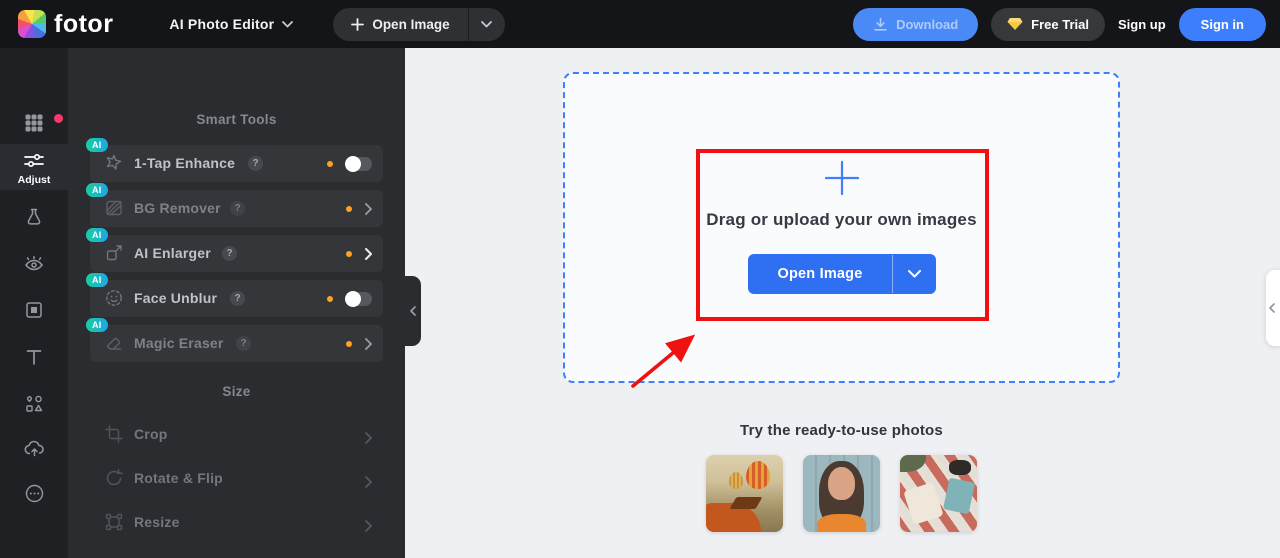 This screenshot has width=1280, height=558. Describe the element at coordinates (114, 477) in the screenshot. I see `rotate-icon` at that location.